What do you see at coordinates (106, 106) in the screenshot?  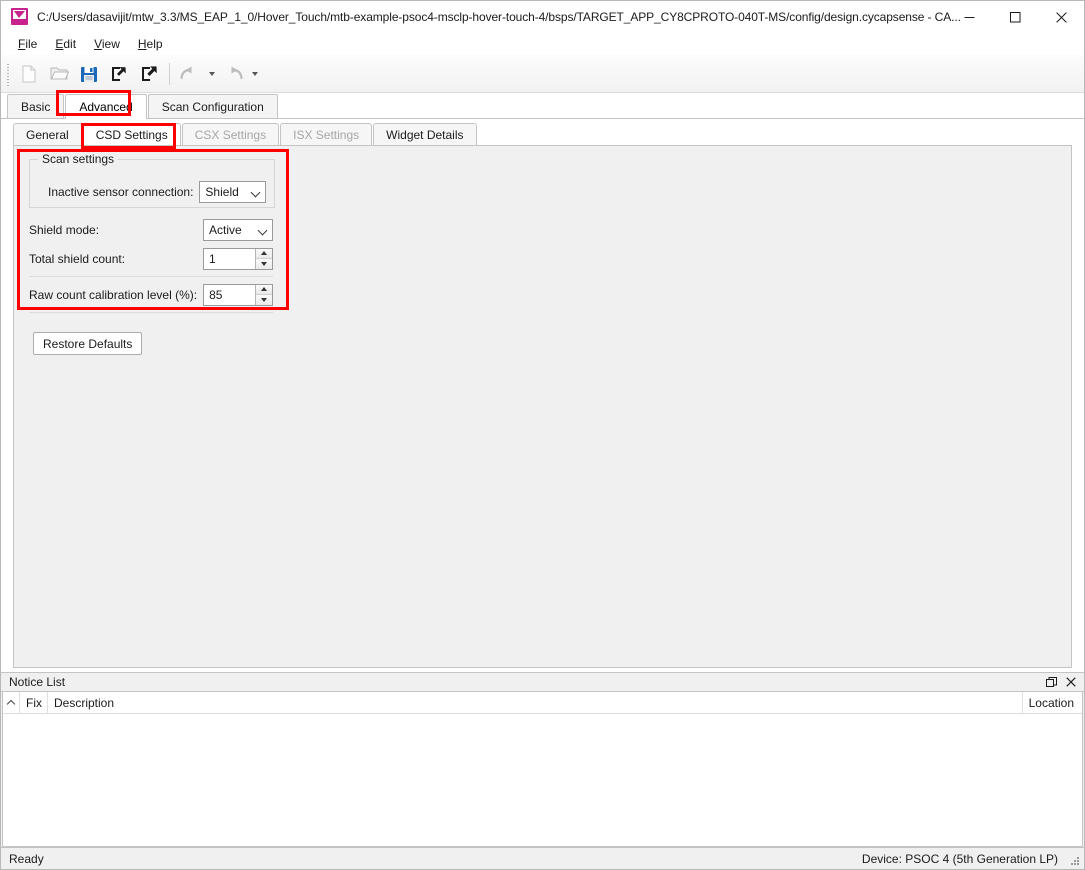 I see `tab-advanced: Advanced` at bounding box center [106, 106].